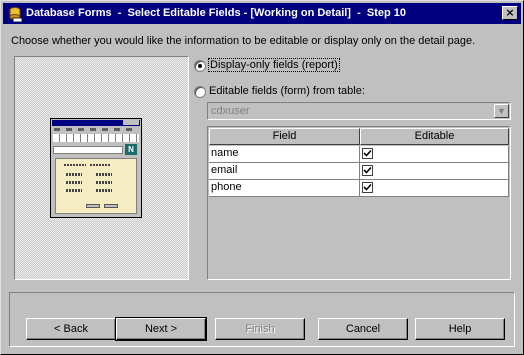 The width and height of the screenshot is (524, 355). What do you see at coordinates (200, 92) in the screenshot?
I see `editable-radio` at bounding box center [200, 92].